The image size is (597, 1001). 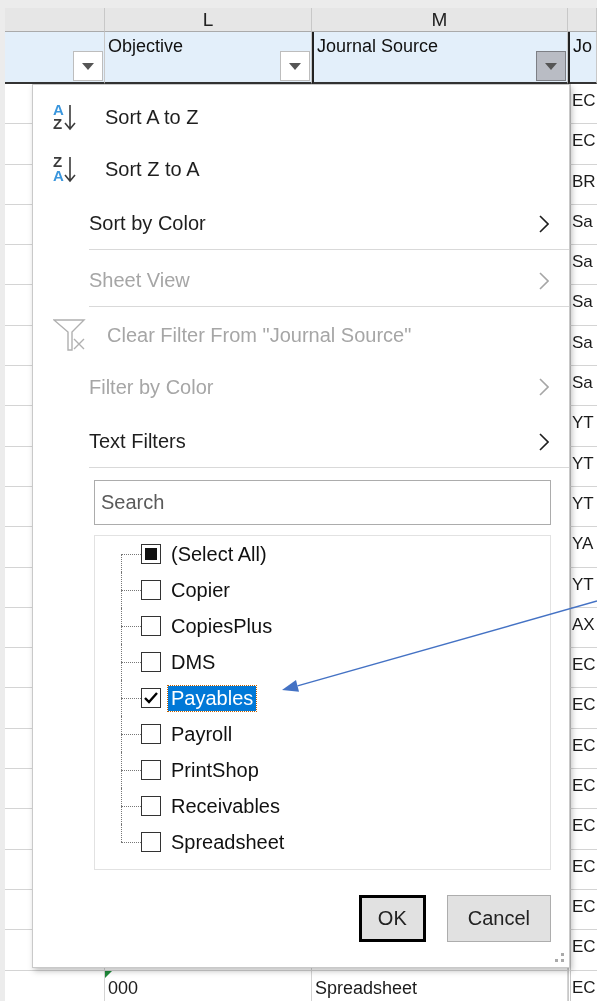 What do you see at coordinates (322, 502) in the screenshot?
I see `search-field: Search` at bounding box center [322, 502].